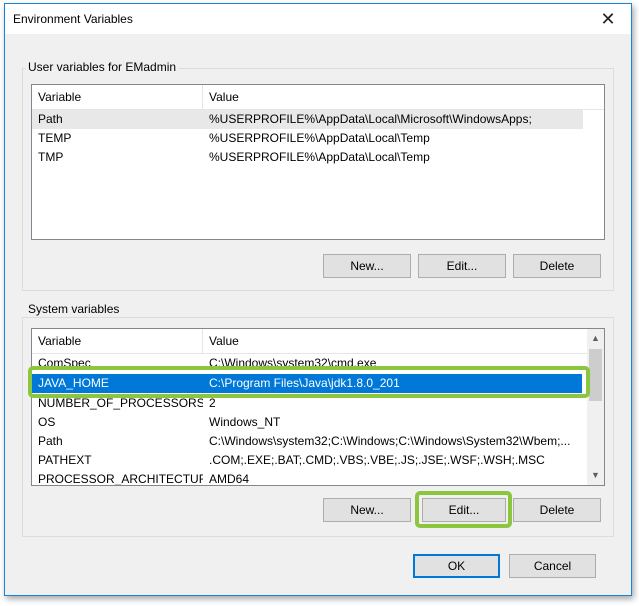 The image size is (639, 606). What do you see at coordinates (73, 19) in the screenshot?
I see `window-title: Environment Variables` at bounding box center [73, 19].